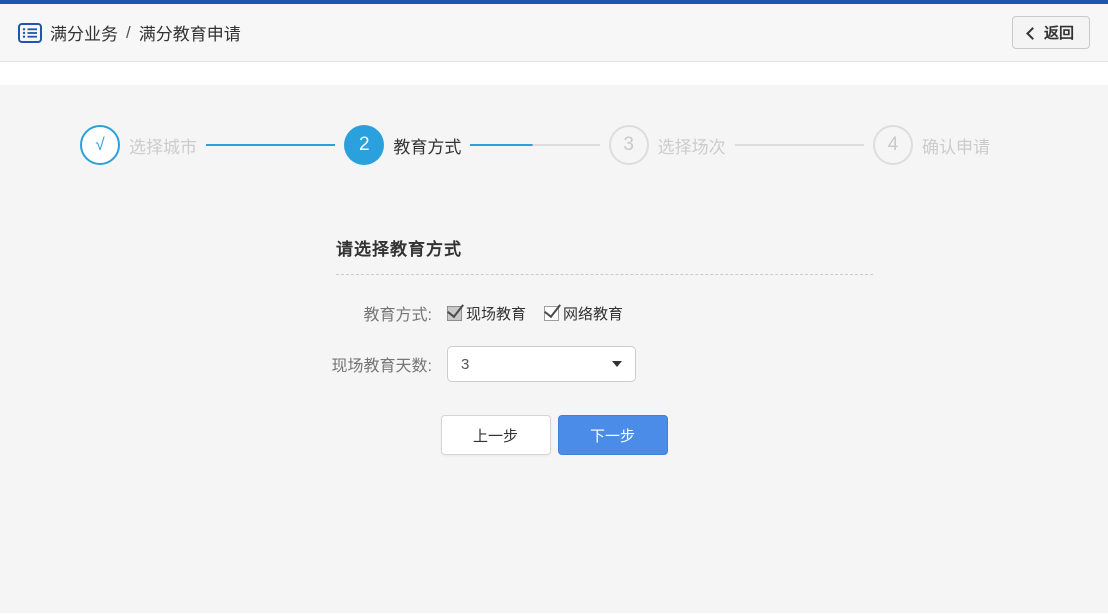  Describe the element at coordinates (495, 435) in the screenshot. I see `previous-step-button: 上一步` at that location.